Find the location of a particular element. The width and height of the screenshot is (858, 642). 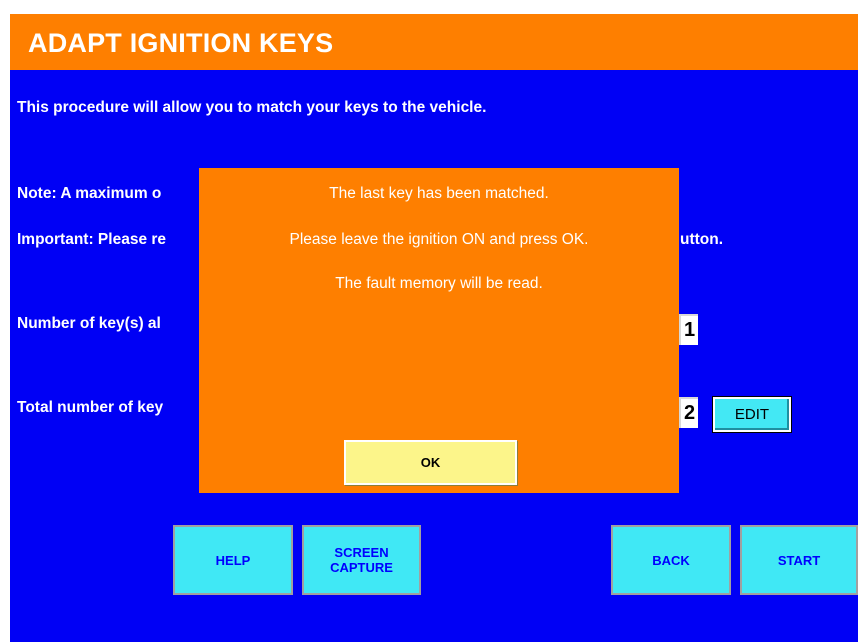

start-button-label: START is located at coordinates (799, 560).